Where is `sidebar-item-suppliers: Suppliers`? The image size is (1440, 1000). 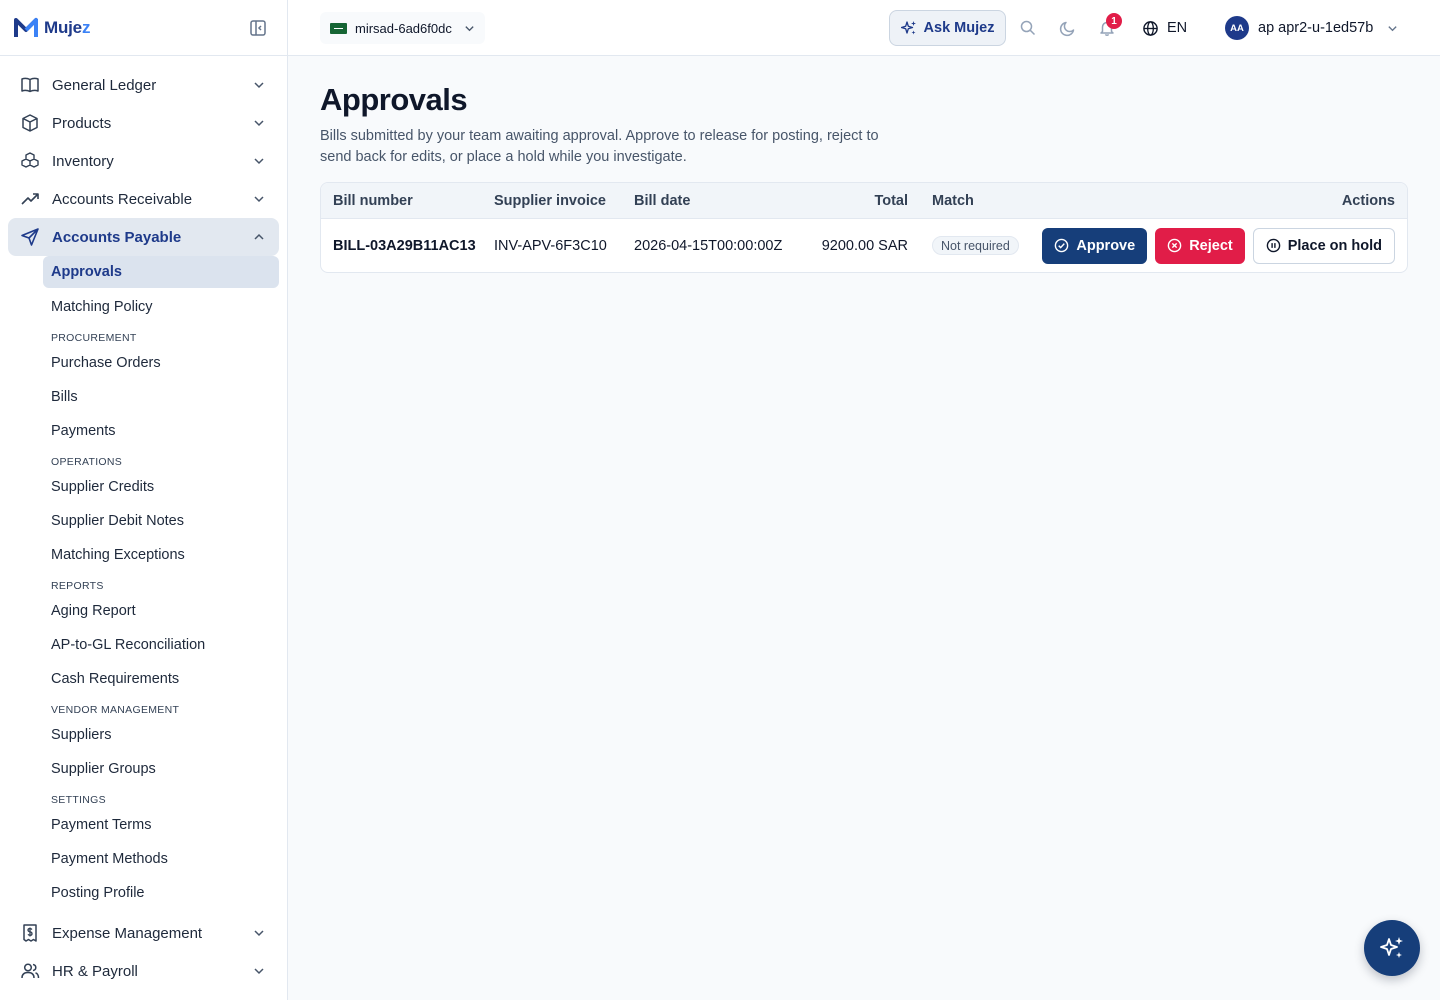
sidebar-item-suppliers: Suppliers is located at coordinates (161, 735).